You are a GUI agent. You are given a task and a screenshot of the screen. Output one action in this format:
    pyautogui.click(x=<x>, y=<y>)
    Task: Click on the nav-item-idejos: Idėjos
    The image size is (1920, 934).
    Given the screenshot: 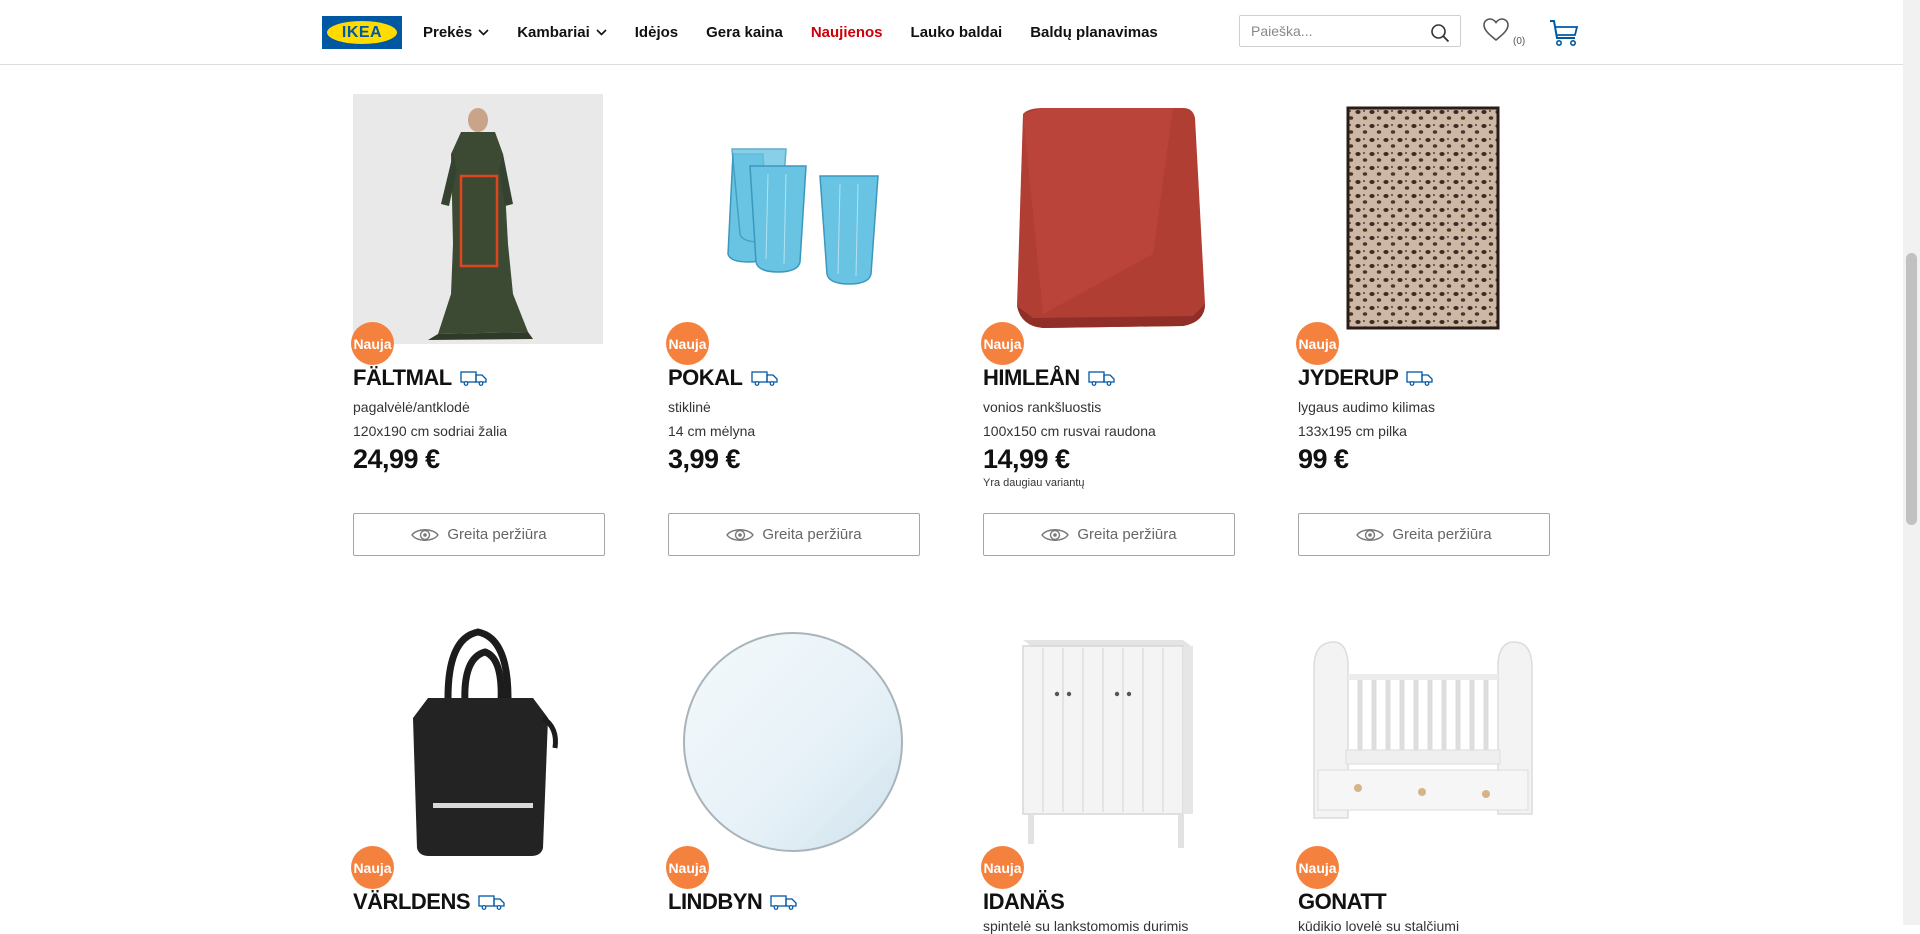 What is the action you would take?
    pyautogui.click(x=656, y=32)
    